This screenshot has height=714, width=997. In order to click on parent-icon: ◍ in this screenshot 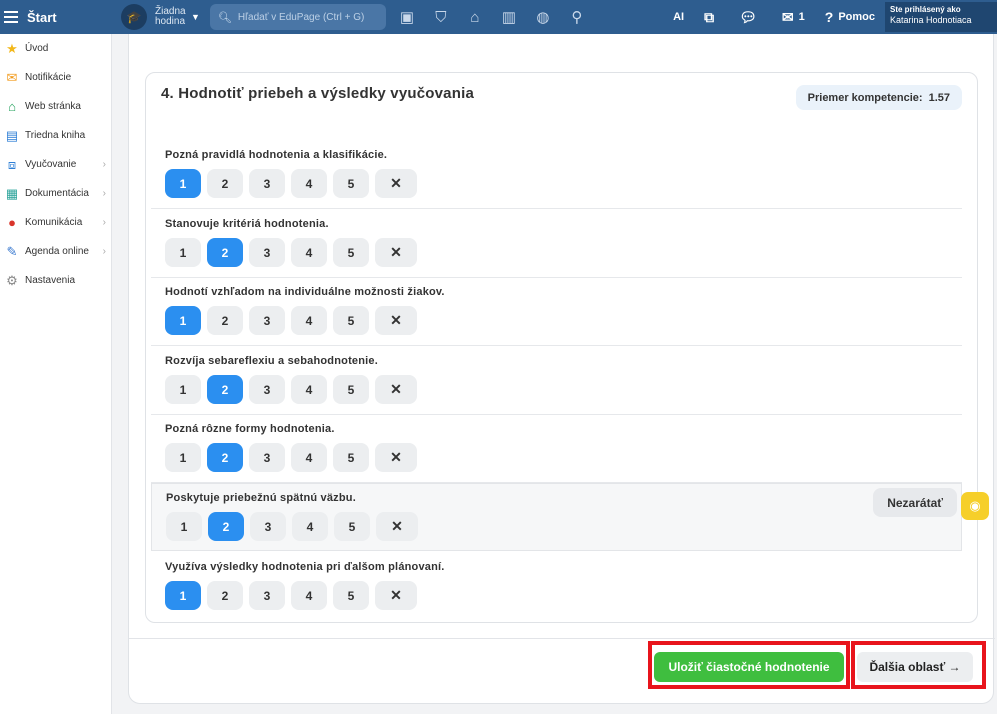, I will do `click(543, 17)`.